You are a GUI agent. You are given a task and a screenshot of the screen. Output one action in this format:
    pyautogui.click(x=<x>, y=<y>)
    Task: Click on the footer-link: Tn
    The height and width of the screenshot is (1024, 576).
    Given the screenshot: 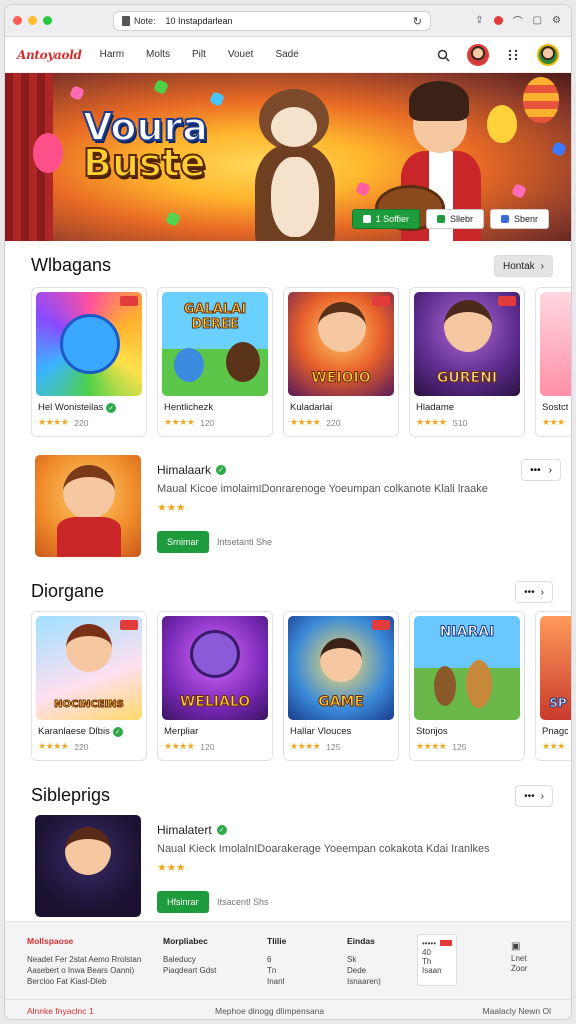 What is the action you would take?
    pyautogui.click(x=276, y=971)
    